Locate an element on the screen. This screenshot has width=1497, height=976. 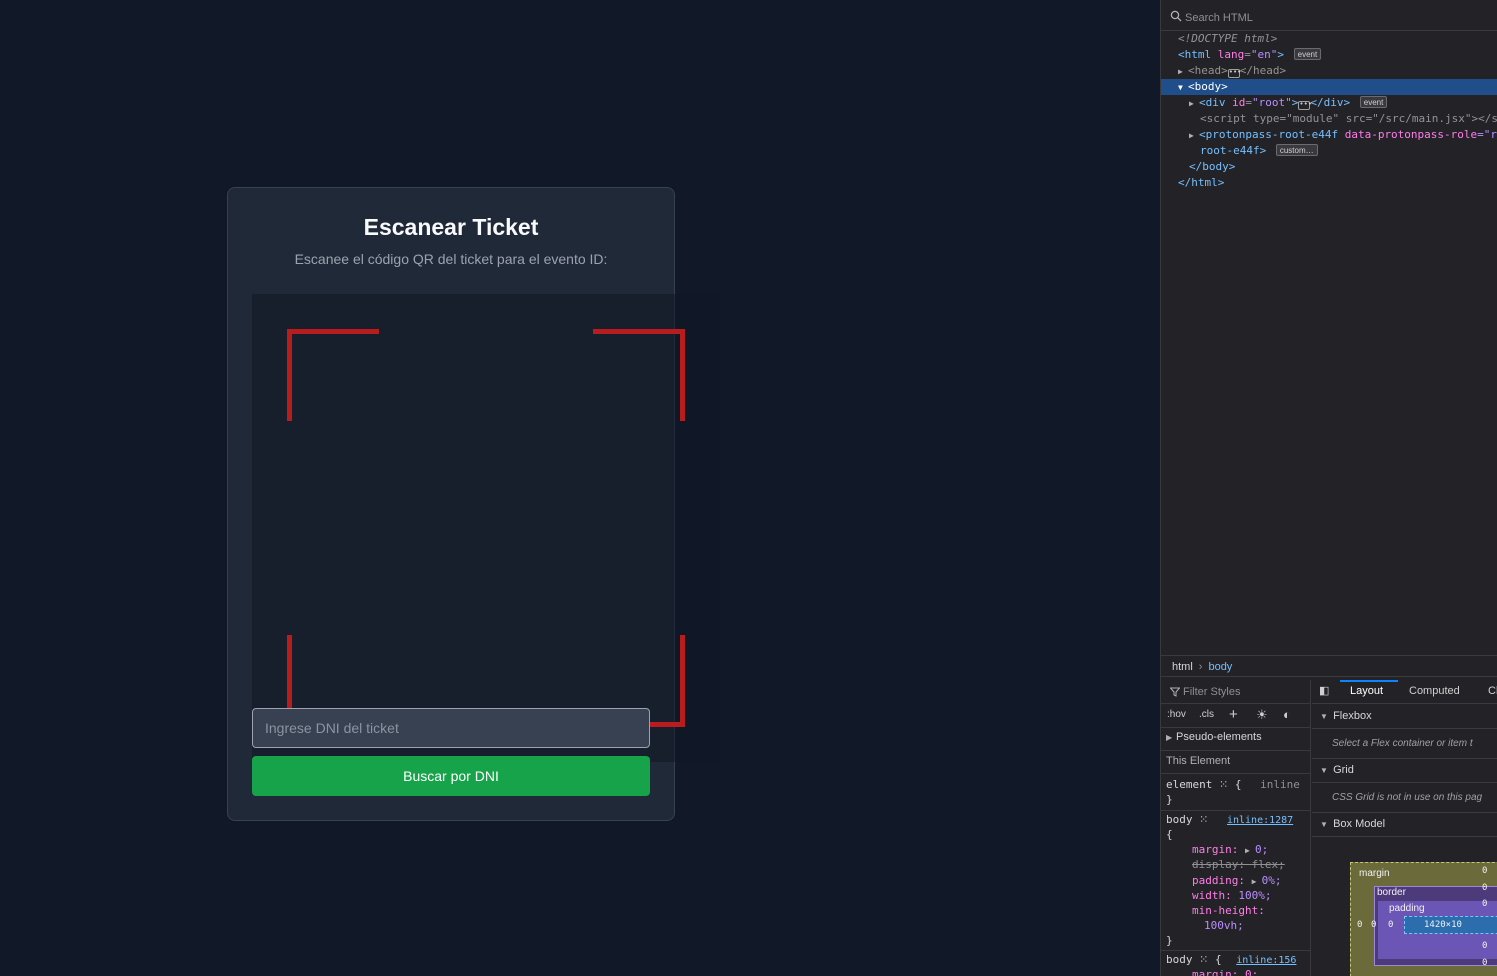
val-min-height: 100vh; is located at coordinates (1224, 925).